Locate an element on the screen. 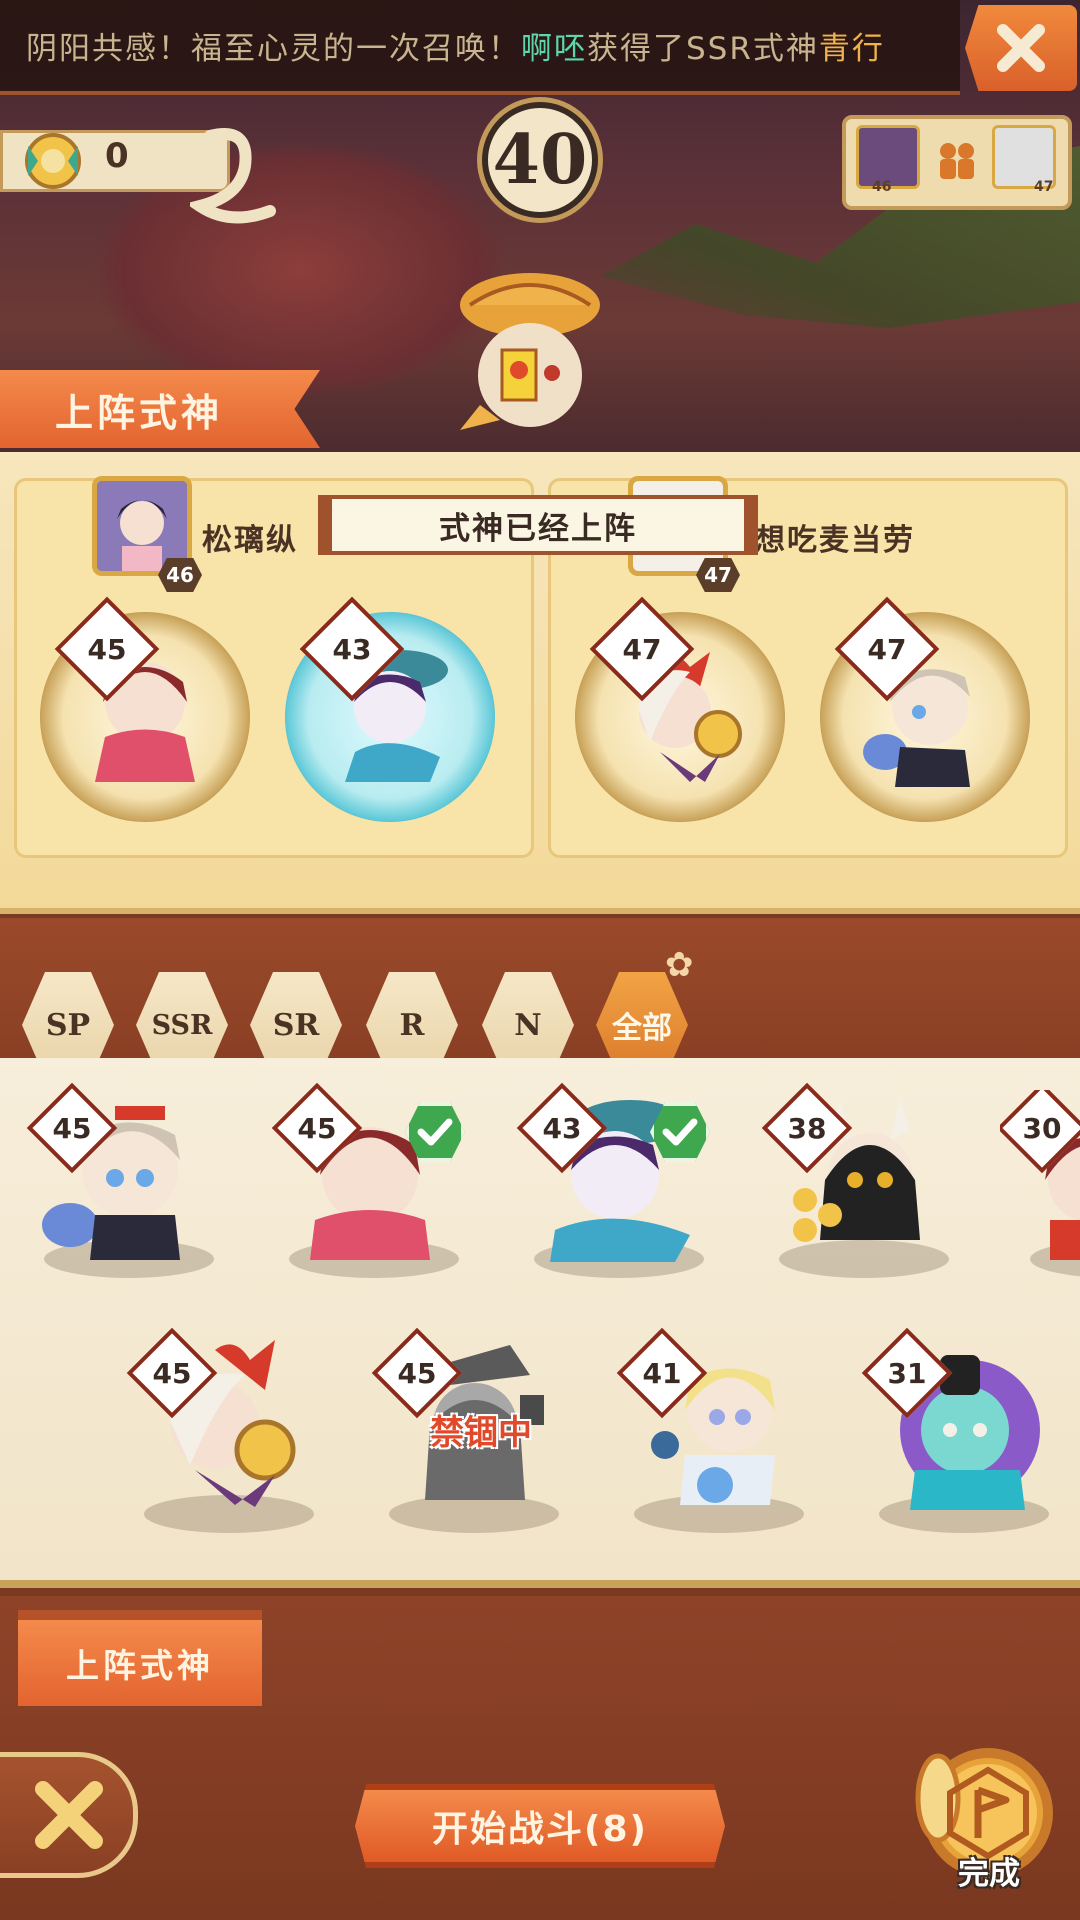 Image resolution: width=1080 pixels, height=1920 pixels. roster-item: 43 is located at coordinates (613, 1186).